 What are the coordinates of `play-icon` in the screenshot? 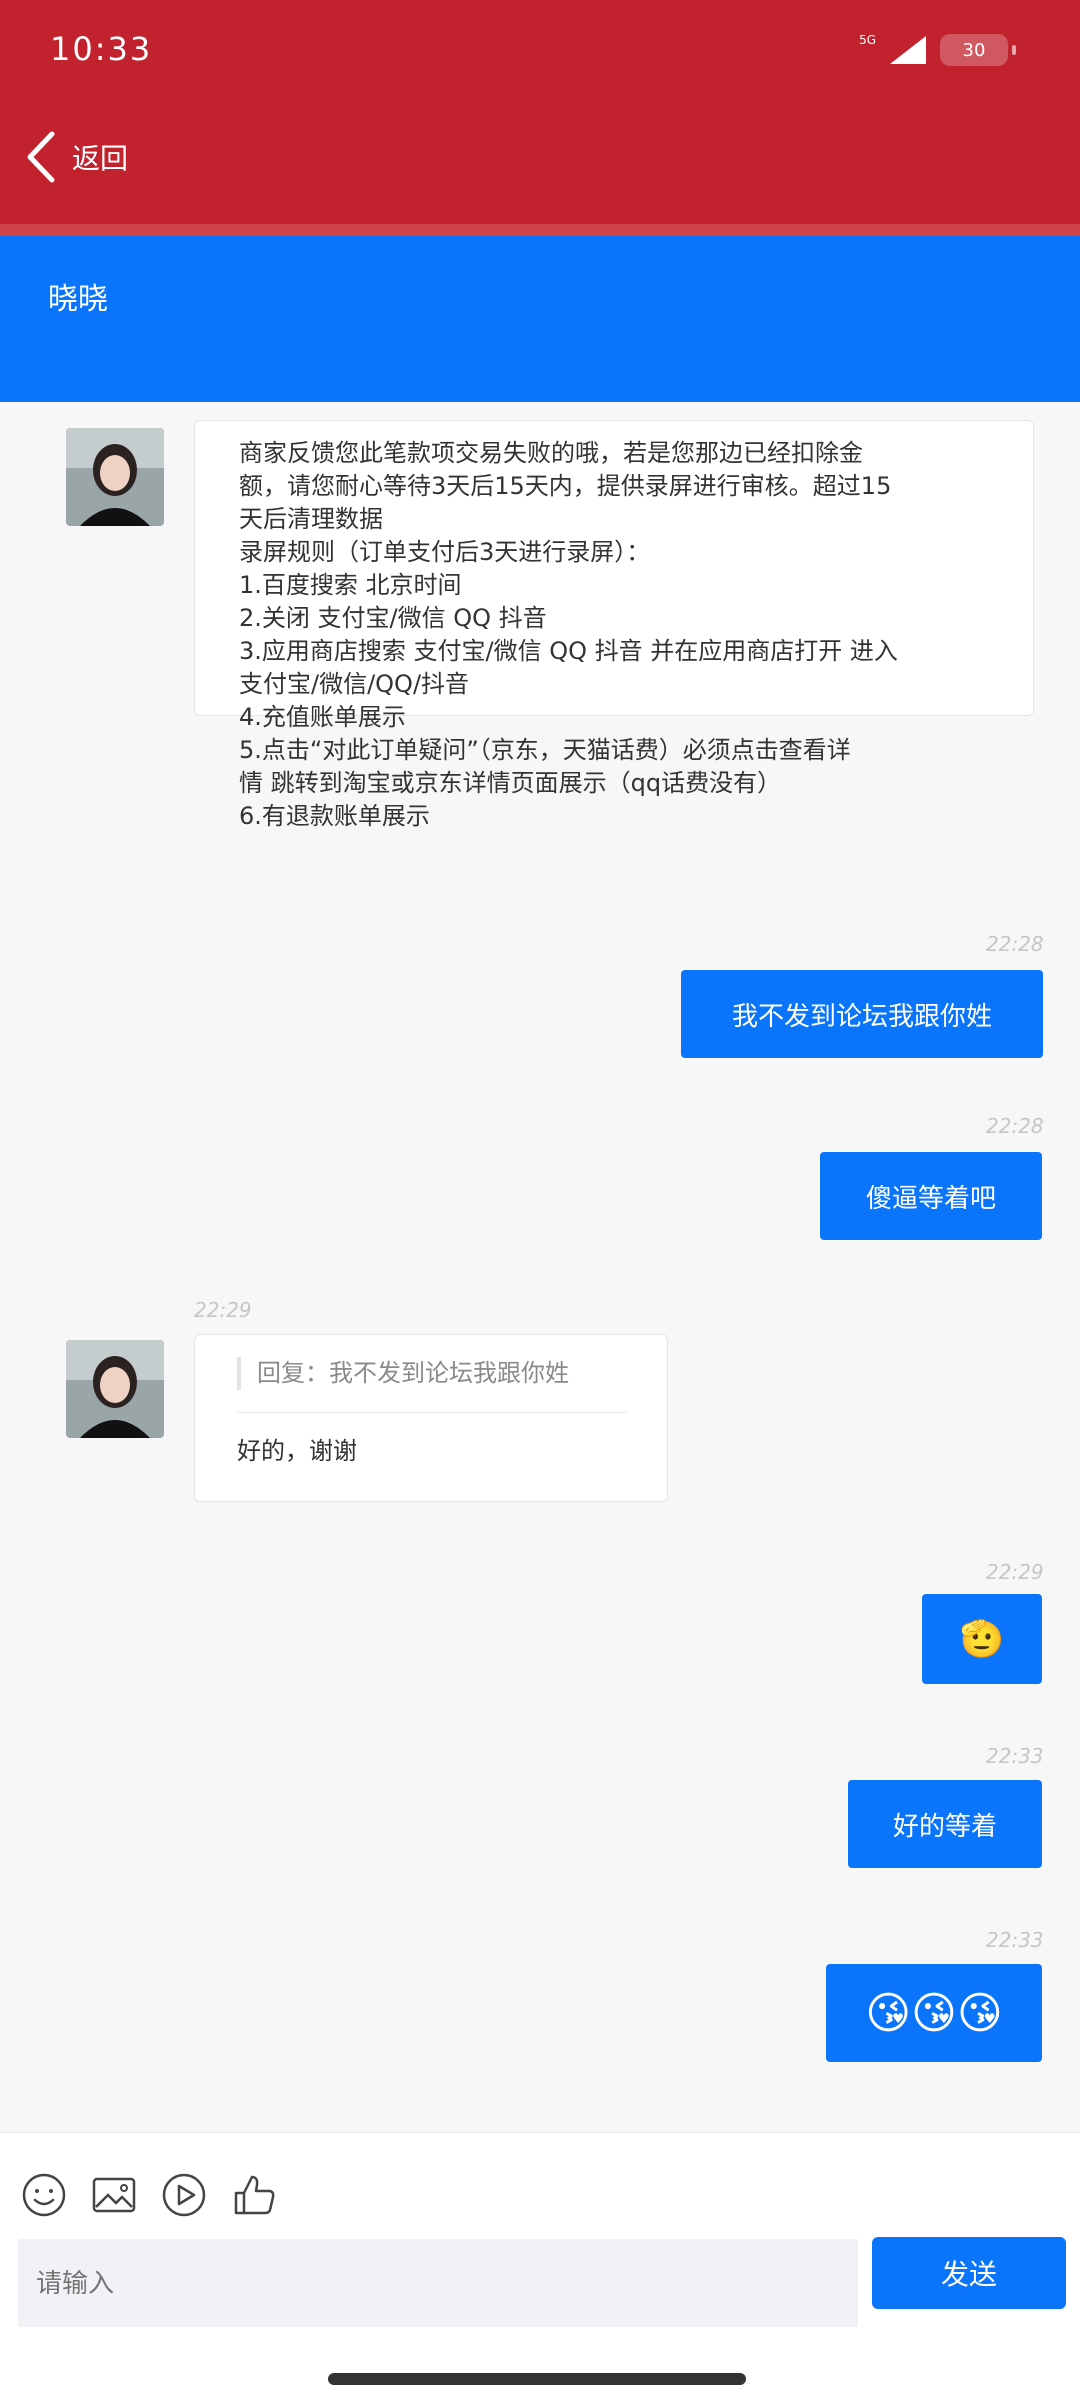 It's located at (184, 2195).